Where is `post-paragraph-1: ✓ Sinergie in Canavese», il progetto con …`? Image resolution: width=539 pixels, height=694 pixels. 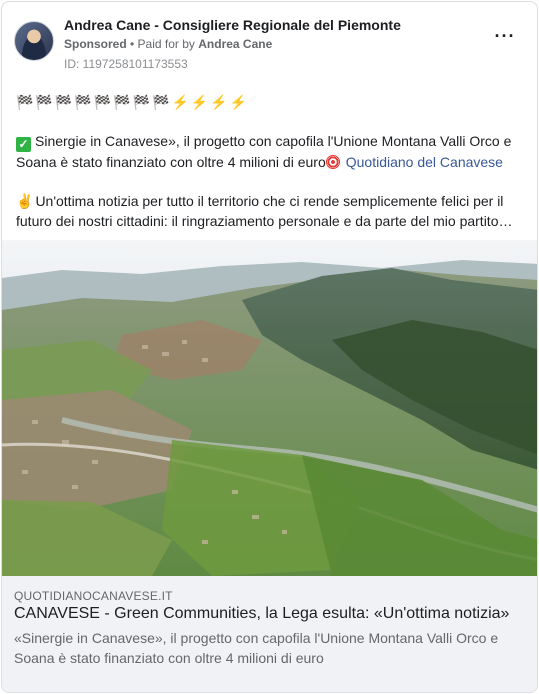
post-paragraph-1: ✓ Sinergie in Canavese», il progetto con … is located at coordinates (272, 151).